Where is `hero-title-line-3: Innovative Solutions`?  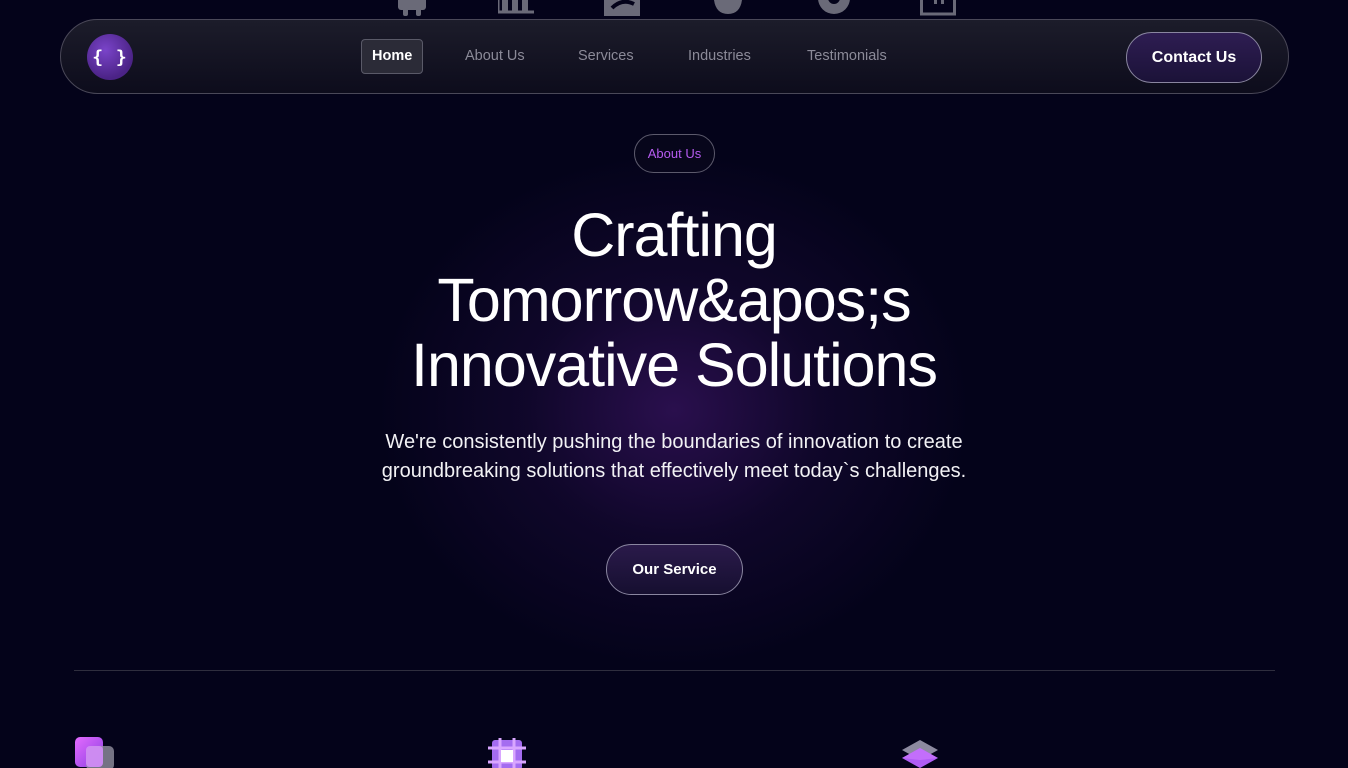 hero-title-line-3: Innovative Solutions is located at coordinates (674, 365).